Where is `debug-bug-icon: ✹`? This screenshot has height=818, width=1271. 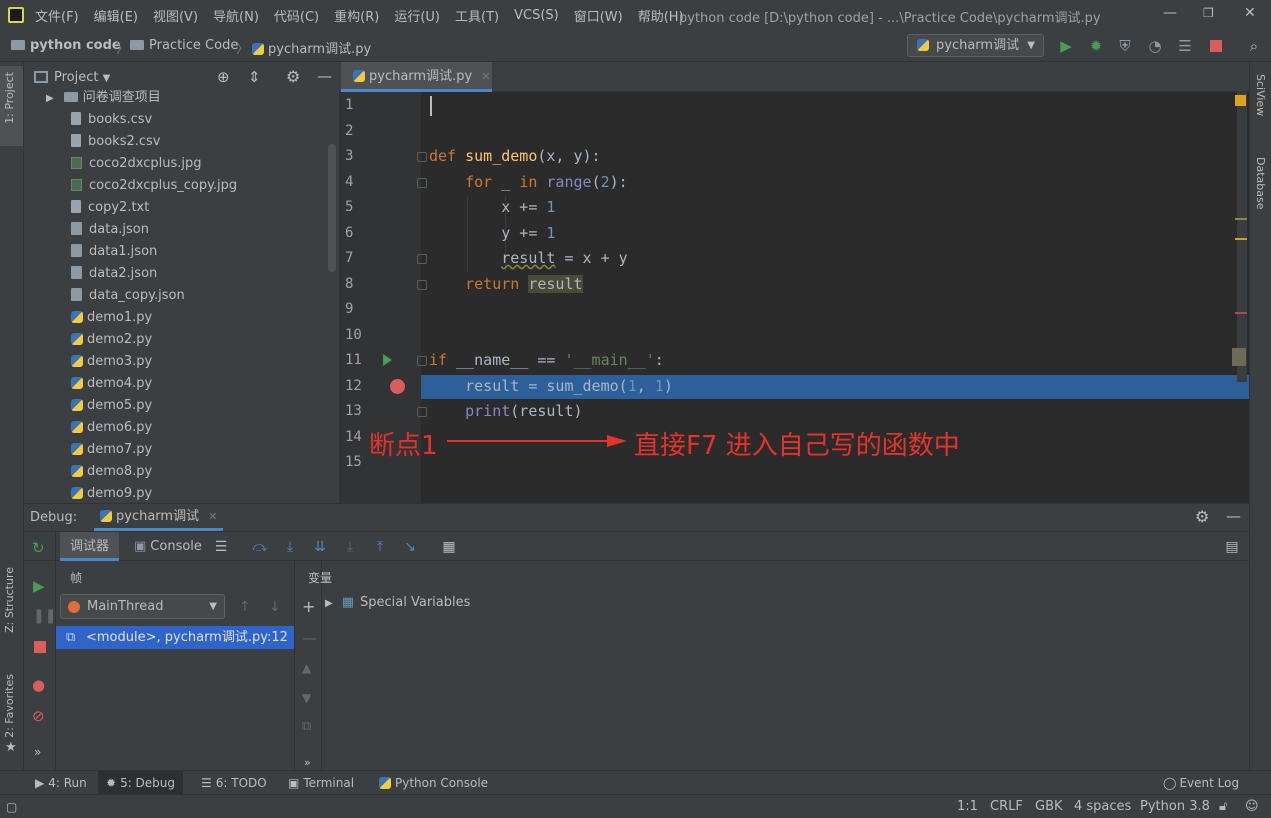
debug-bug-icon: ✹ is located at coordinates (1096, 46).